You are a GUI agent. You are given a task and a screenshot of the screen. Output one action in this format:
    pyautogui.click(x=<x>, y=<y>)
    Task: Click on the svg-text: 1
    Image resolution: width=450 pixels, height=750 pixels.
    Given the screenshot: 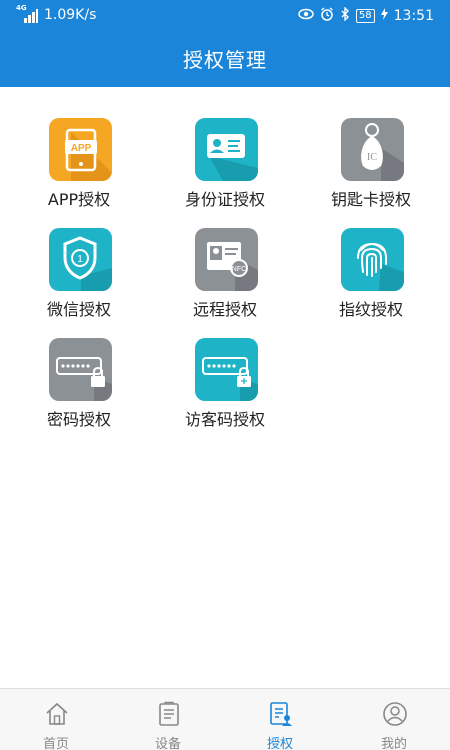 What is the action you would take?
    pyautogui.click(x=80, y=259)
    